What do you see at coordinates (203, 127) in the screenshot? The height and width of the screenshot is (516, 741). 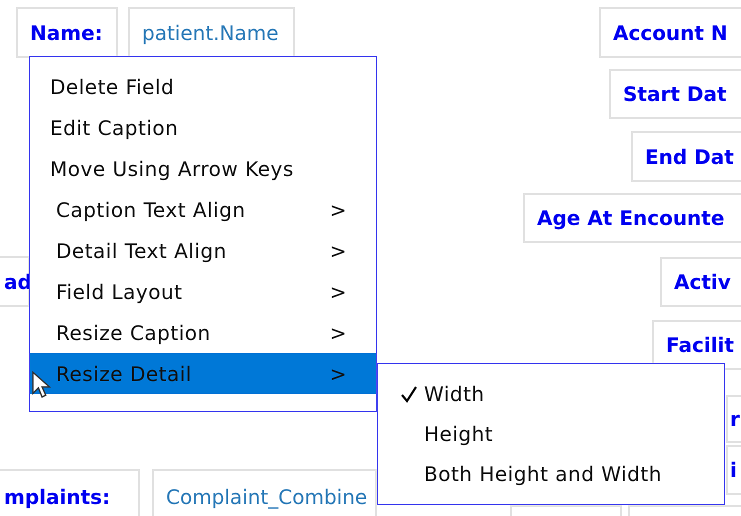 I see `menu-item: Edit Caption` at bounding box center [203, 127].